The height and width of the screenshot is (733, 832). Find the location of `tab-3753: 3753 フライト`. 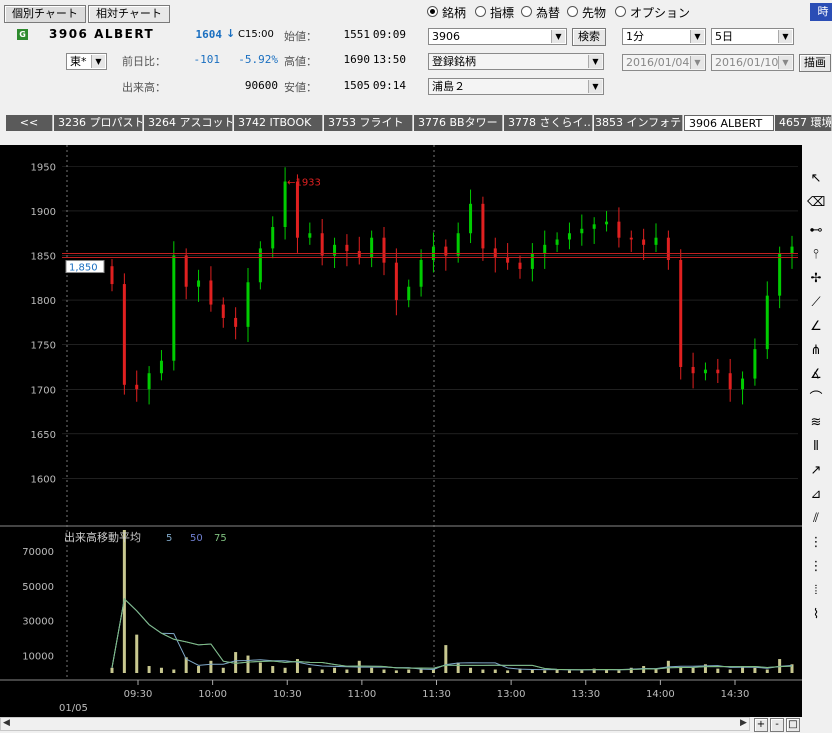

tab-3753: 3753 フライト is located at coordinates (368, 123).